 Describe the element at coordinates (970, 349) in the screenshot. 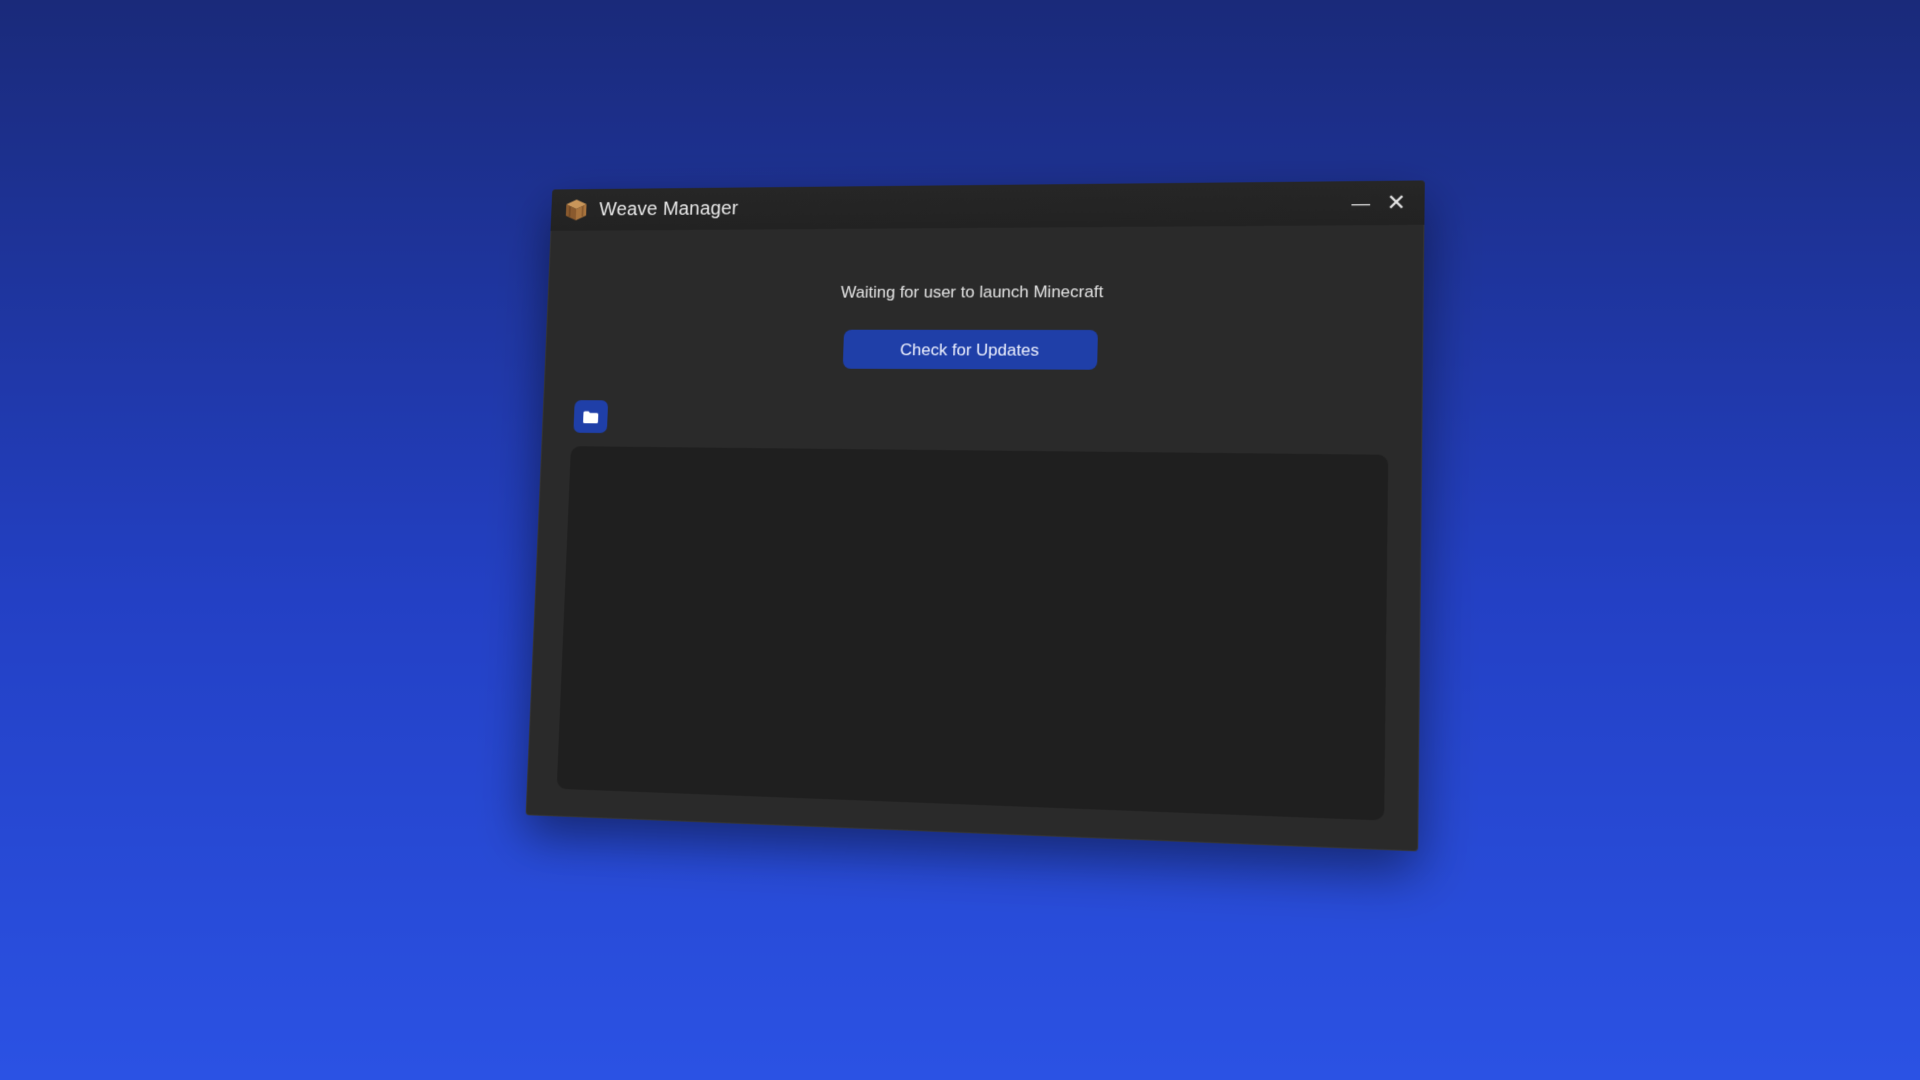

I see `check-for-updates-button: Check for Updates` at that location.